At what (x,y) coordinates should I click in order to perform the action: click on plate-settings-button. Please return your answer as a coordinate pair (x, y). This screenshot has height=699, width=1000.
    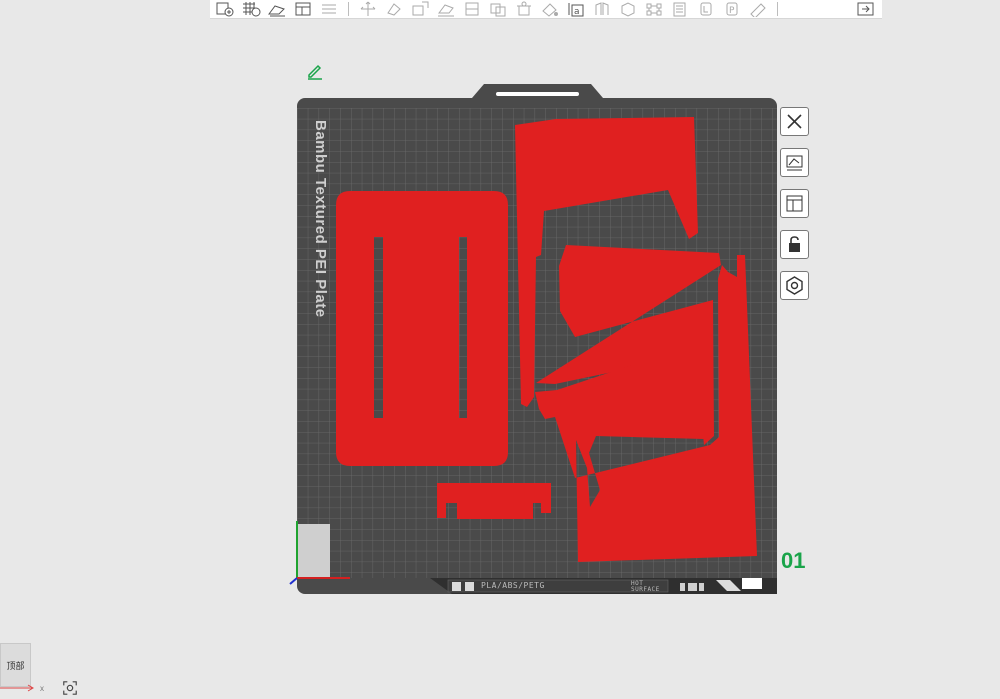
    Looking at the image, I should click on (794, 285).